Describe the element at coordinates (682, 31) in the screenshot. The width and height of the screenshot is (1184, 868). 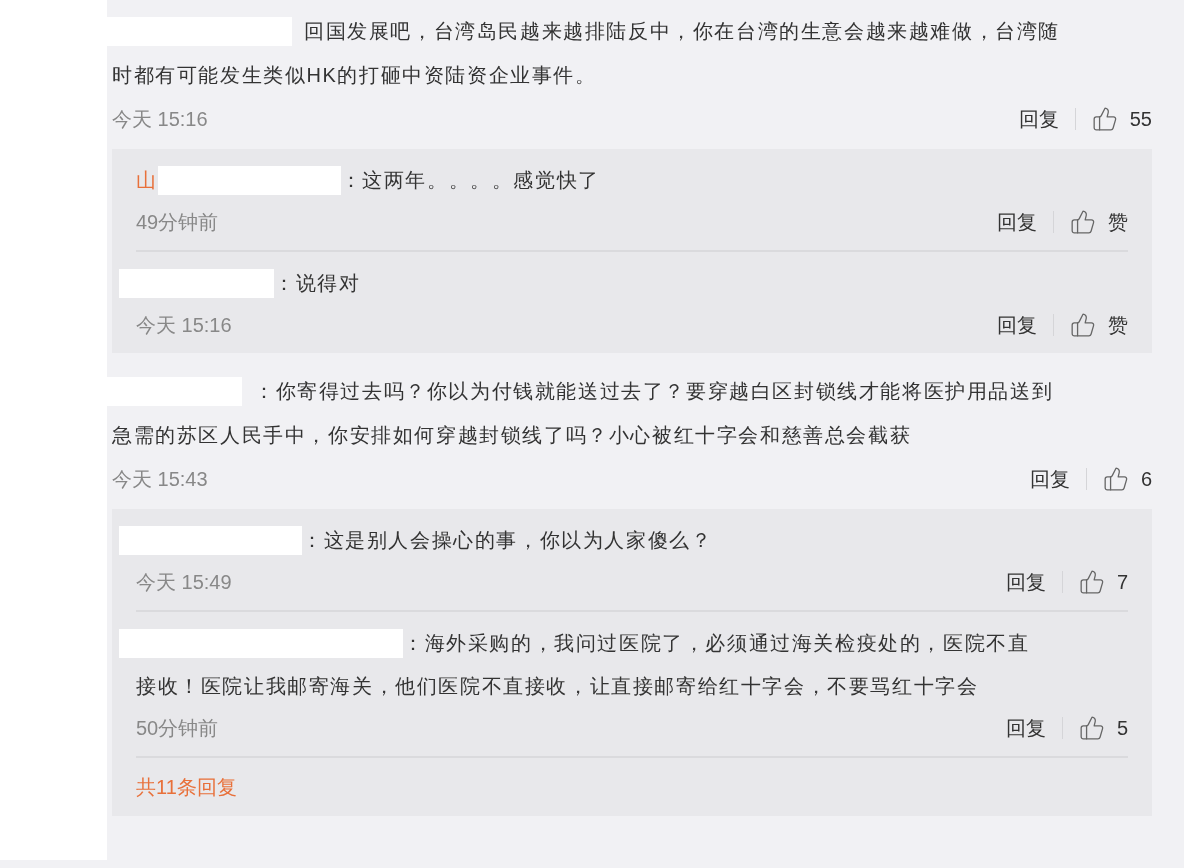
I see `comment-text: 回国发展吧，台湾岛民越来越排陆反中，你在台湾的生意会越来越难做，台湾随` at that location.